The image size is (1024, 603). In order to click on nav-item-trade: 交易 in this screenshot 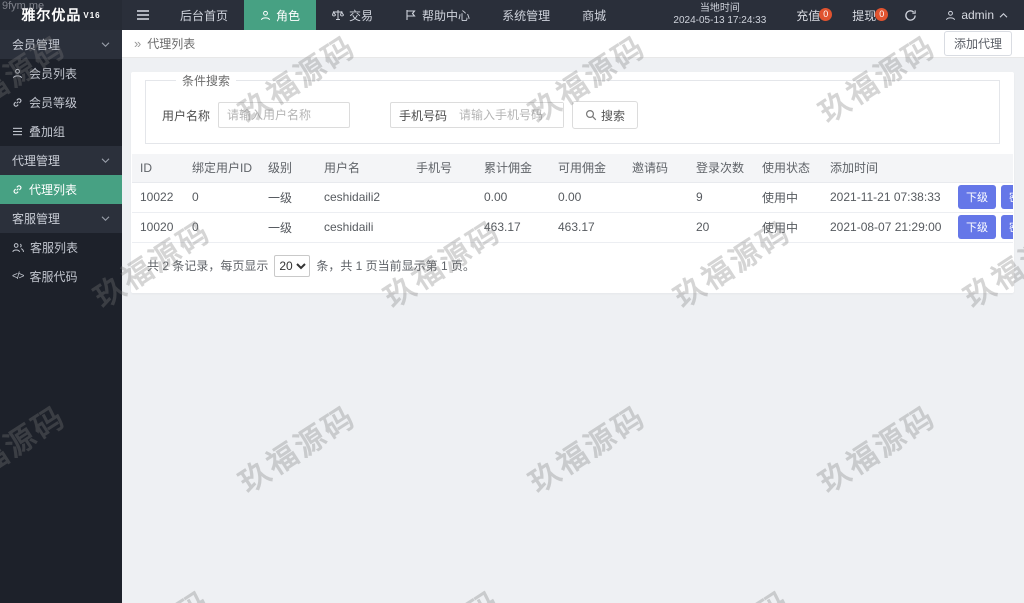, I will do `click(352, 15)`.